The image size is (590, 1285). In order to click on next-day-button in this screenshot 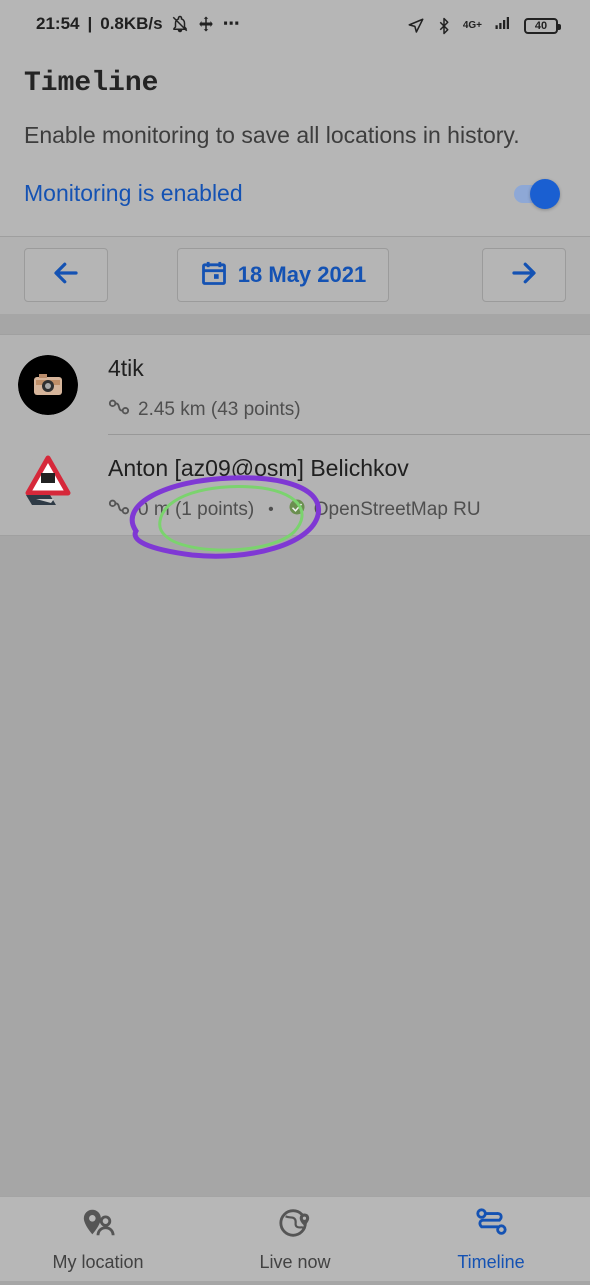, I will do `click(524, 275)`.